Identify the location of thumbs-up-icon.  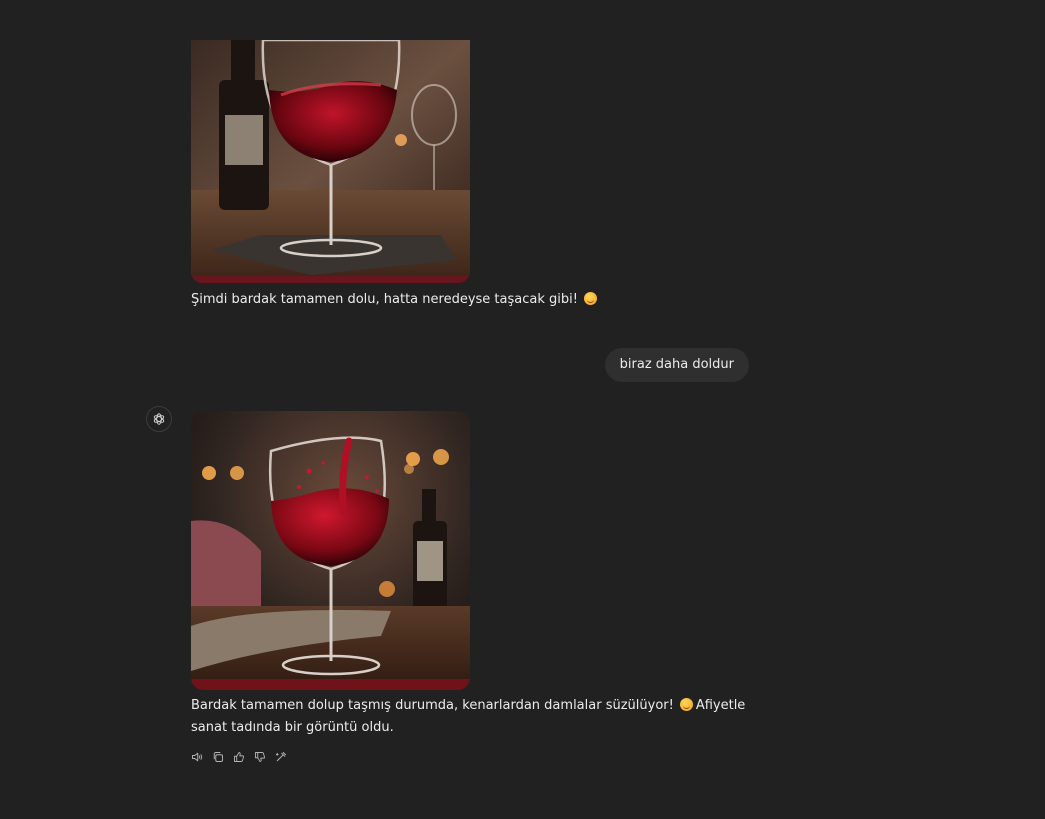
(239, 757).